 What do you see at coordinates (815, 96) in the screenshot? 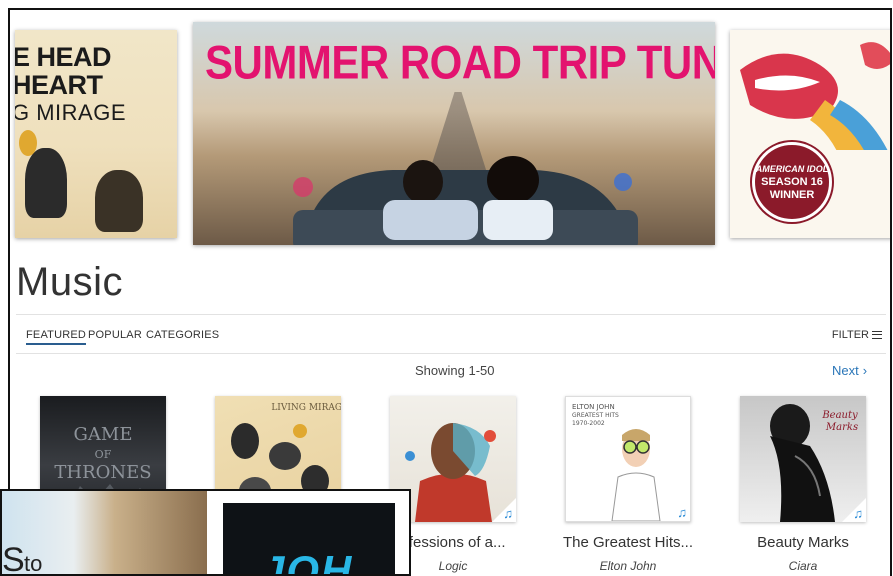
I see `lips-graphic` at bounding box center [815, 96].